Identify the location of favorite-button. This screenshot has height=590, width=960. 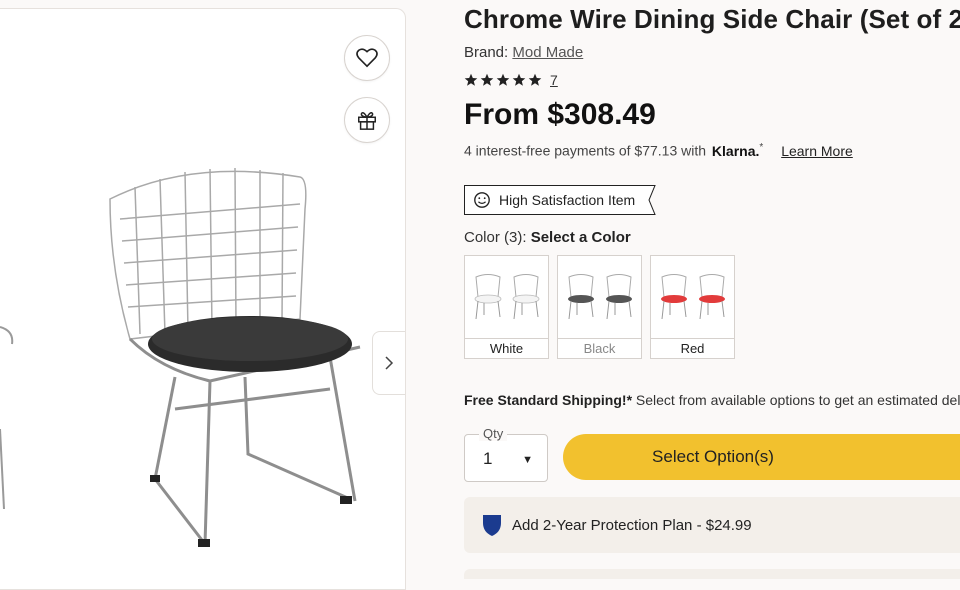
(367, 58).